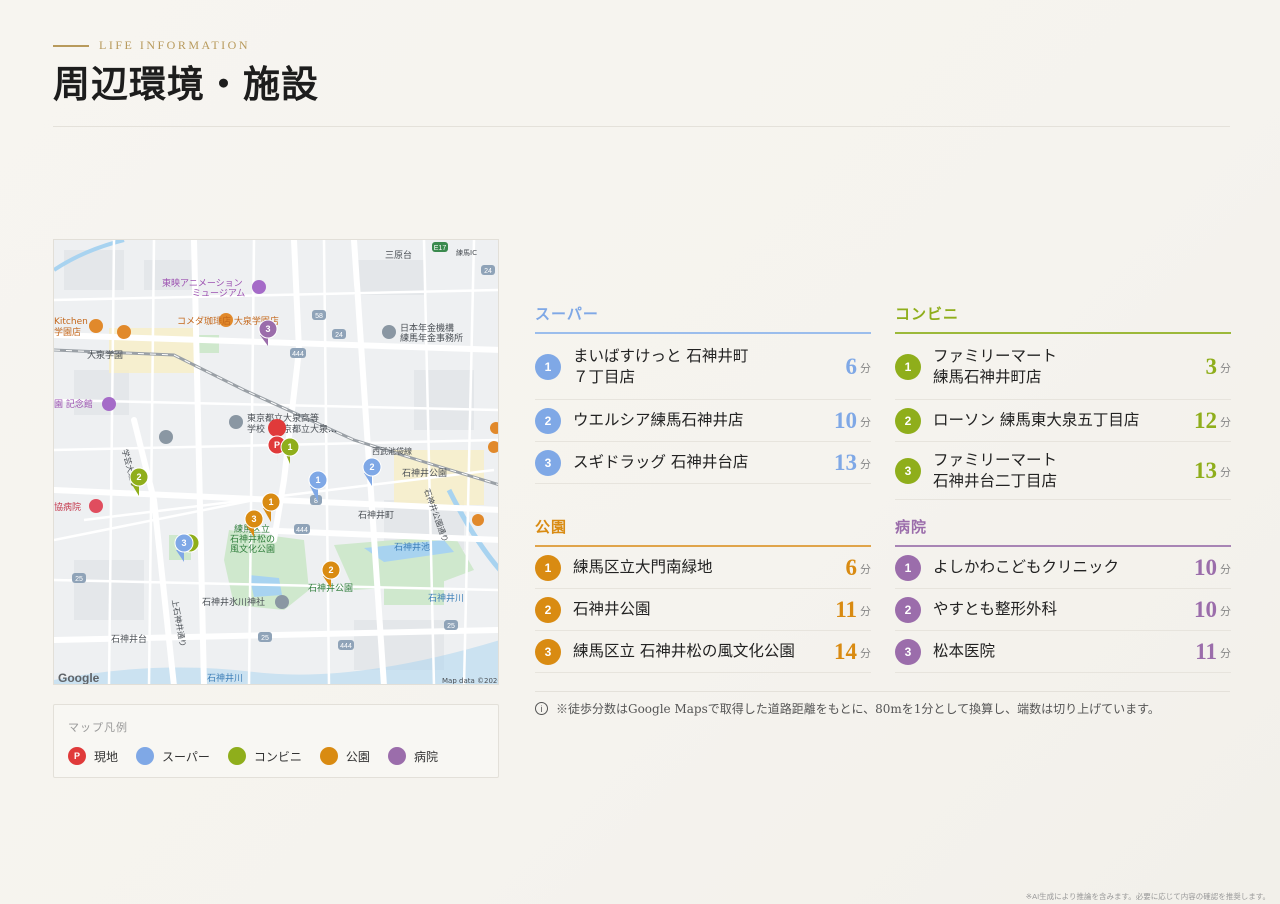 The width and height of the screenshot is (1280, 904). What do you see at coordinates (612, 609) in the screenshot?
I see `facility-name: 石神井公園` at bounding box center [612, 609].